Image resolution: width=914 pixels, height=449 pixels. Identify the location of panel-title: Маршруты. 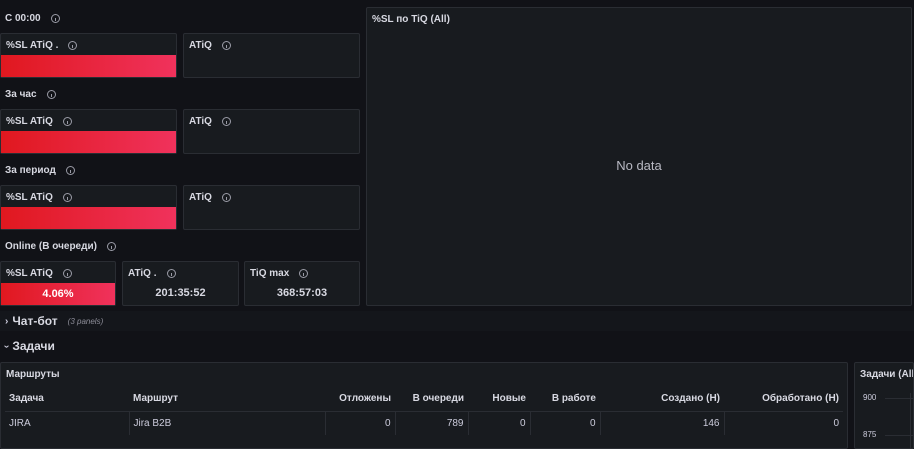
(33, 374).